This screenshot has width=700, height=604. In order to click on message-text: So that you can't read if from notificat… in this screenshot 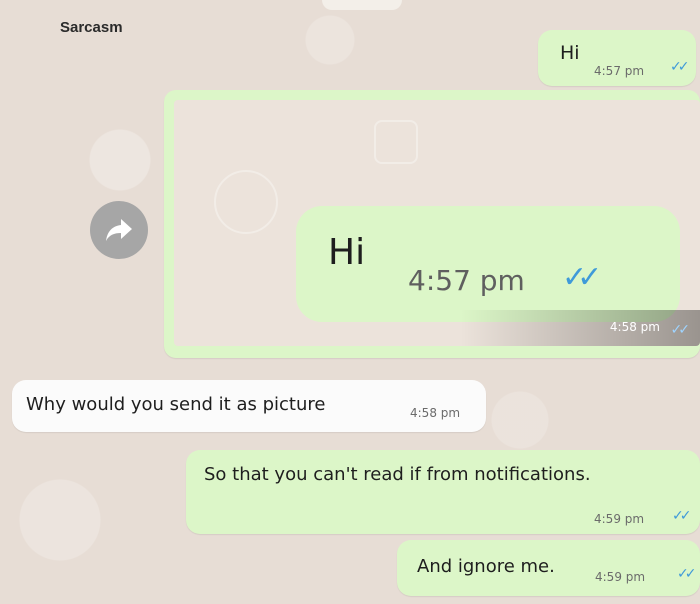, I will do `click(397, 474)`.